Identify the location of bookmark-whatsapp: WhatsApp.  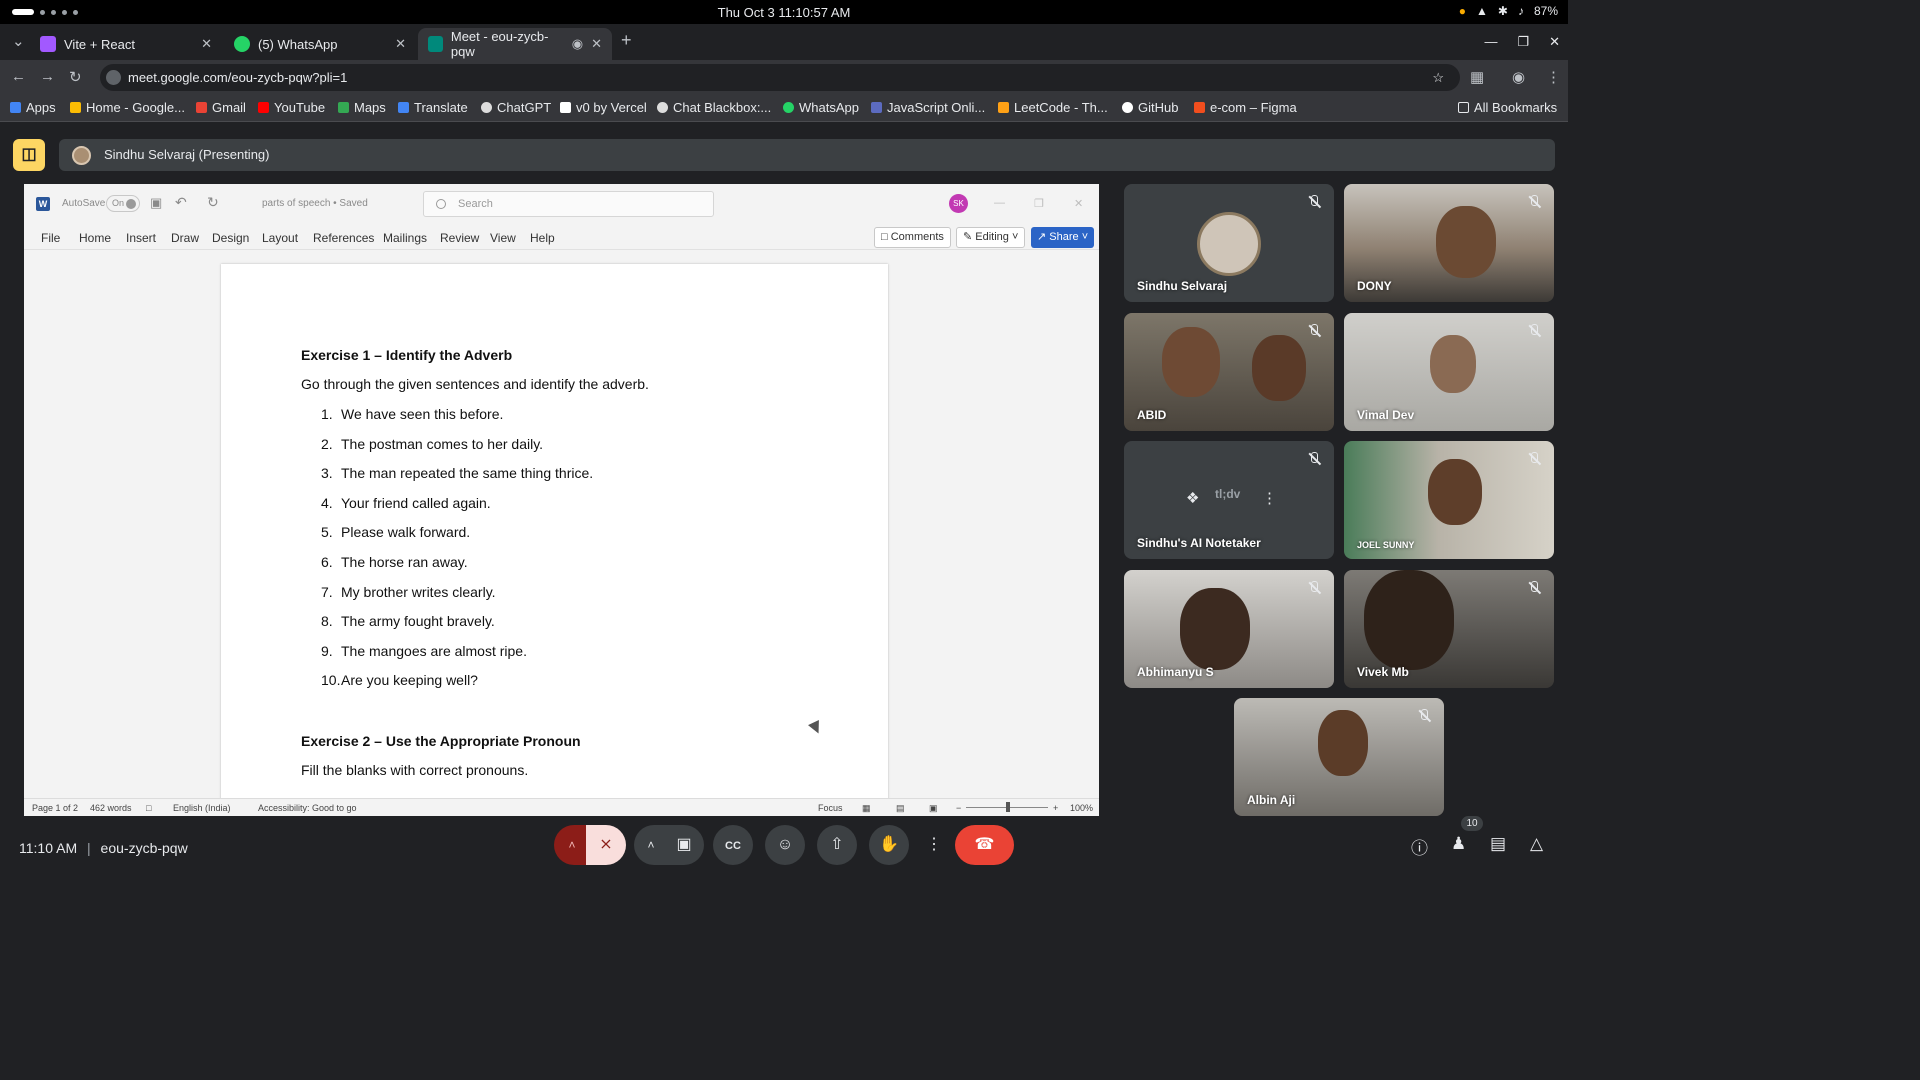
(821, 107).